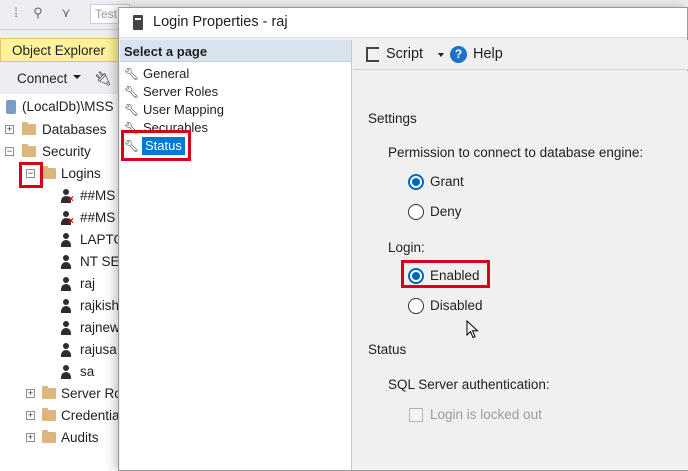 Image resolution: width=688 pixels, height=471 pixels. I want to click on status-page-highlight, so click(156, 145).